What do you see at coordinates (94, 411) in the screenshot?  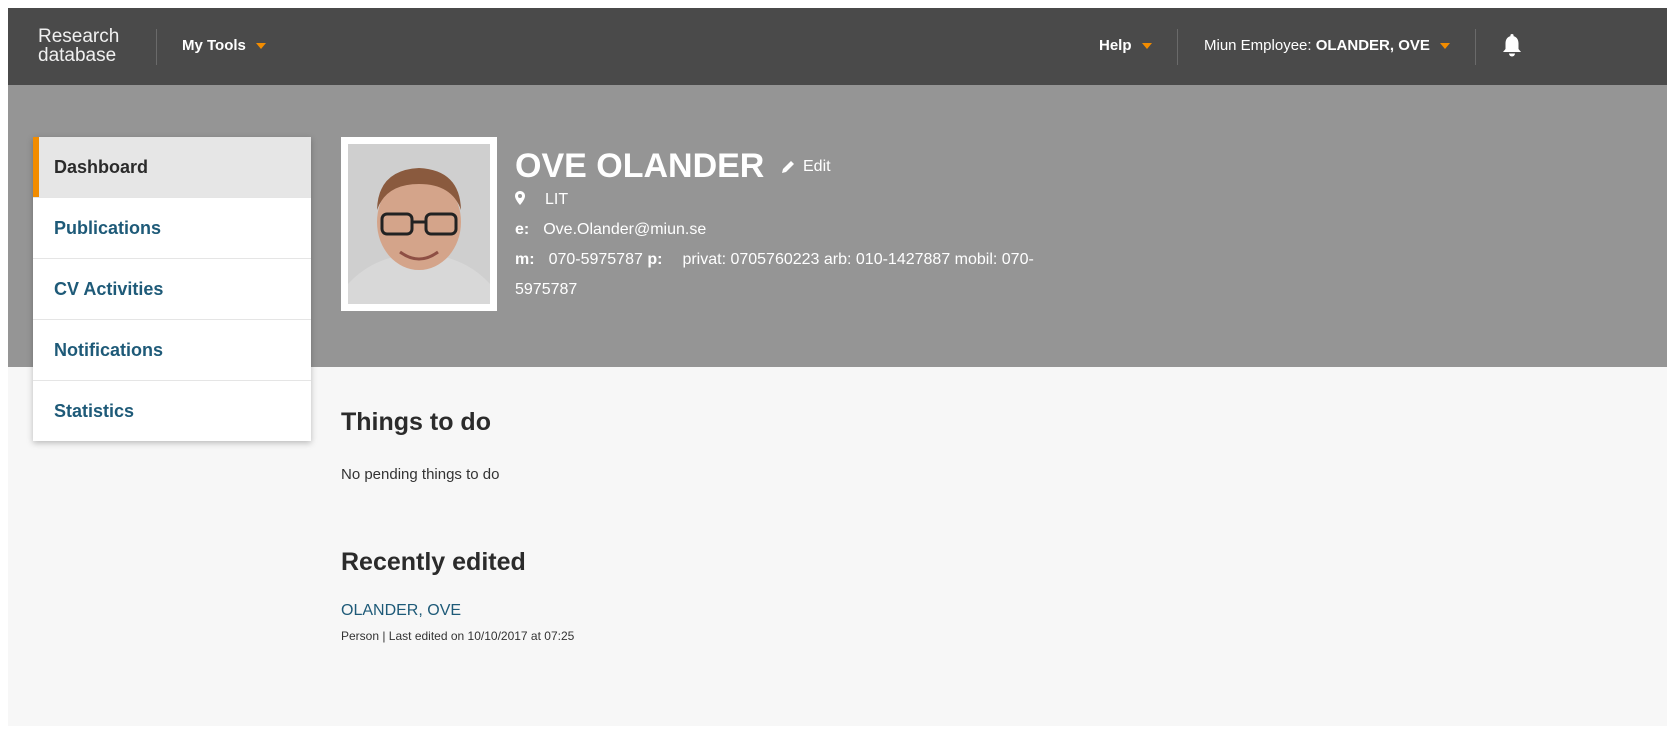 I see `sidebar-item-label: Statistics` at bounding box center [94, 411].